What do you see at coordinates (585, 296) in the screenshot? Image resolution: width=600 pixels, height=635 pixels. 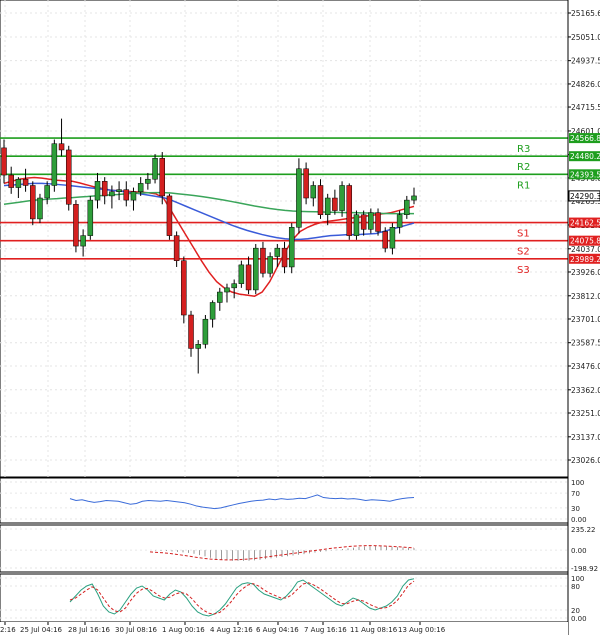 I see `price-tick-label: 23812.0` at bounding box center [585, 296].